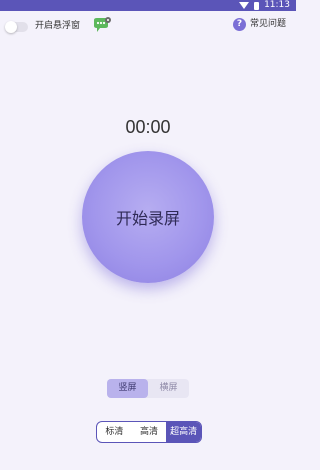  What do you see at coordinates (168, 388) in the screenshot?
I see `orientation-landscape: 横屏` at bounding box center [168, 388].